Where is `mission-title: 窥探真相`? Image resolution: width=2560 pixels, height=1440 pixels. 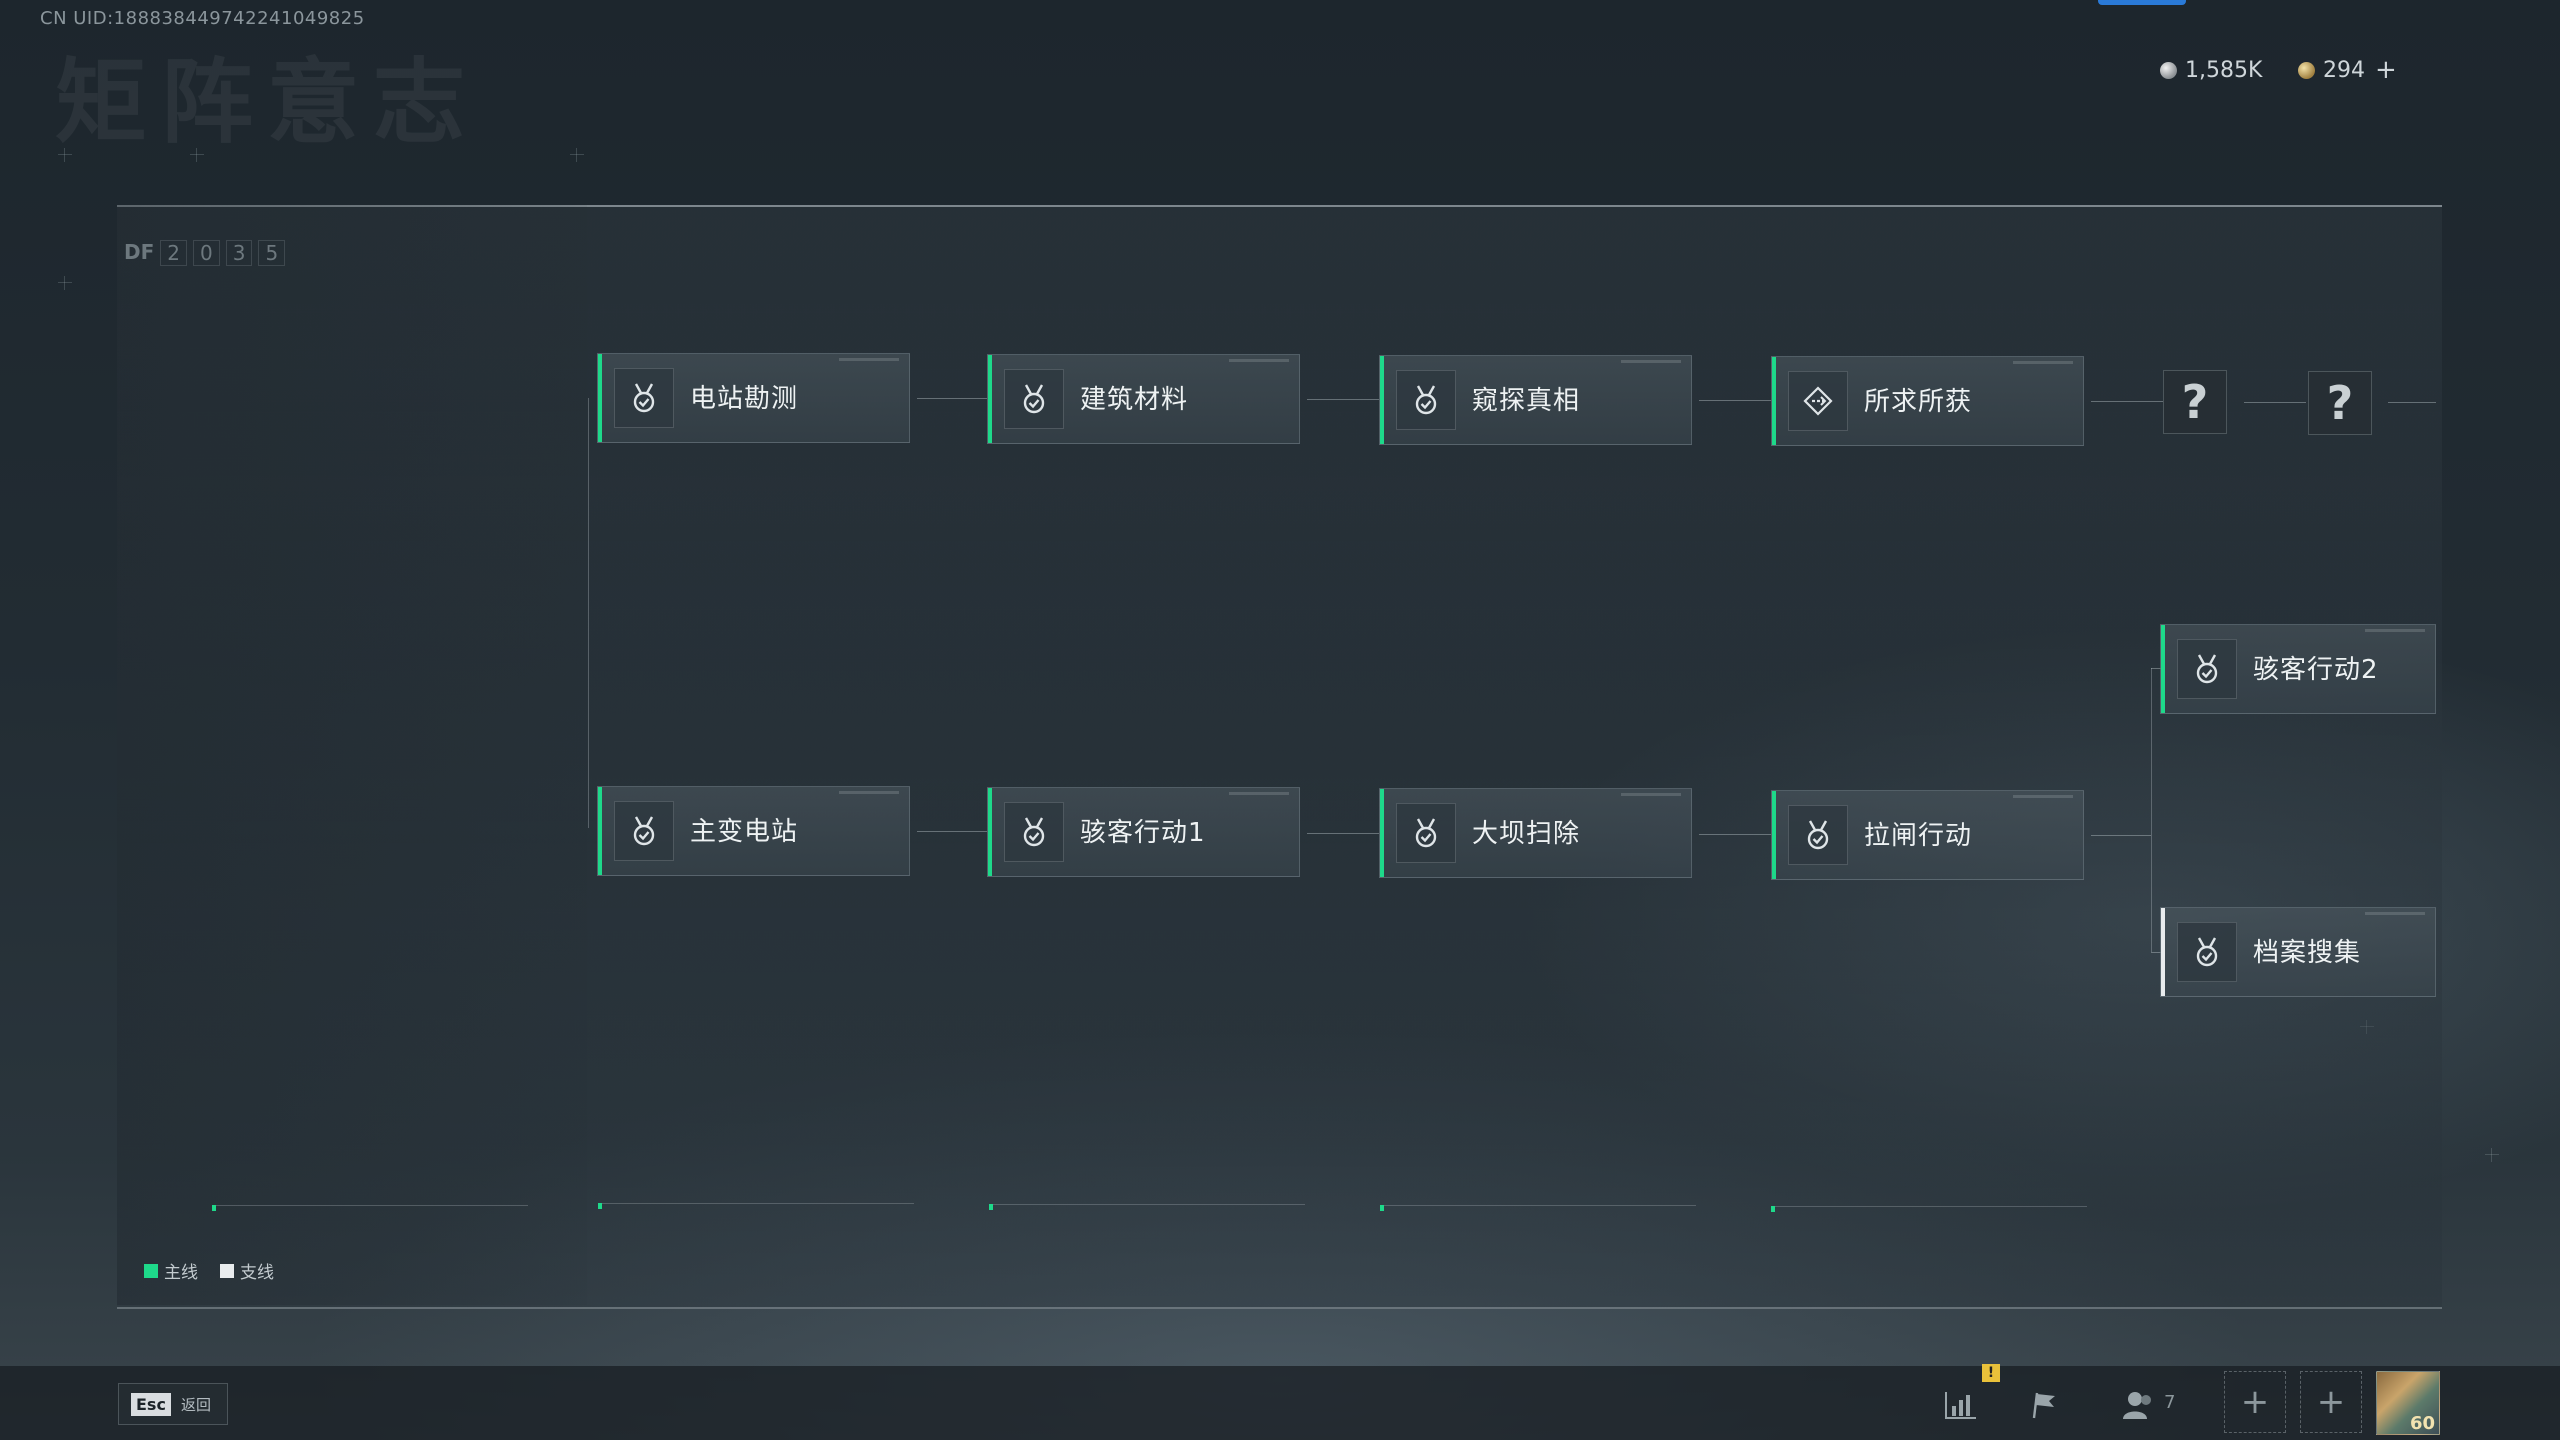 mission-title: 窥探真相 is located at coordinates (1526, 401).